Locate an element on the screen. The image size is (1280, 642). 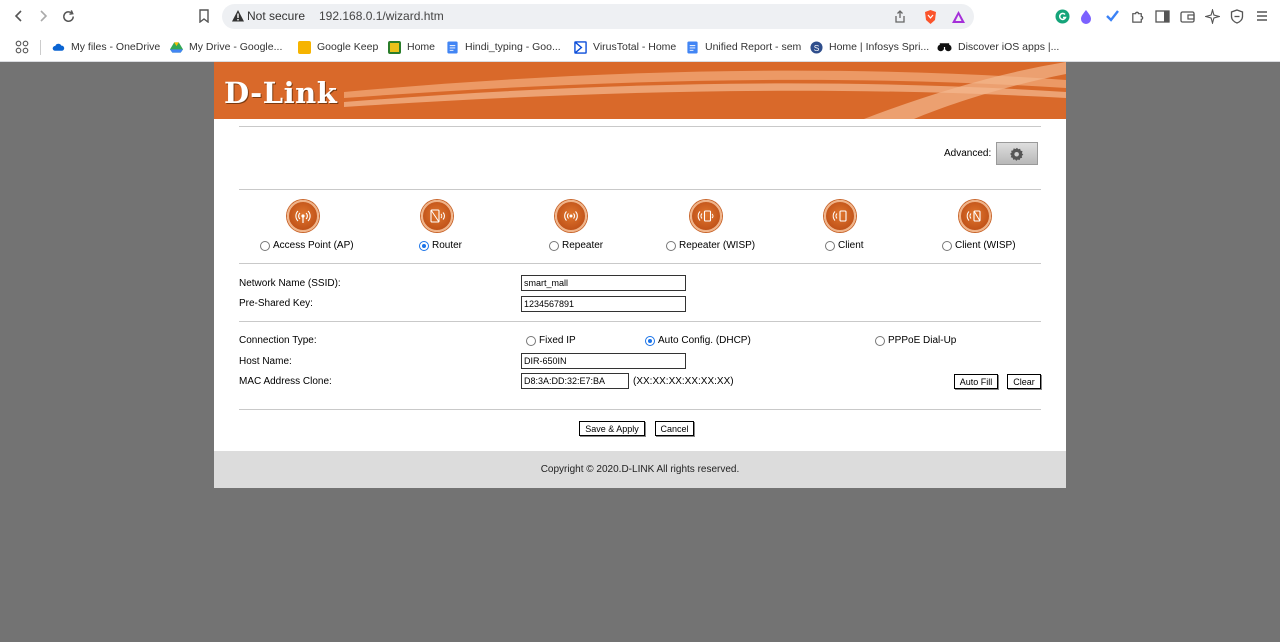
psk-label: Pre-Shared Key: is located at coordinates (276, 303).